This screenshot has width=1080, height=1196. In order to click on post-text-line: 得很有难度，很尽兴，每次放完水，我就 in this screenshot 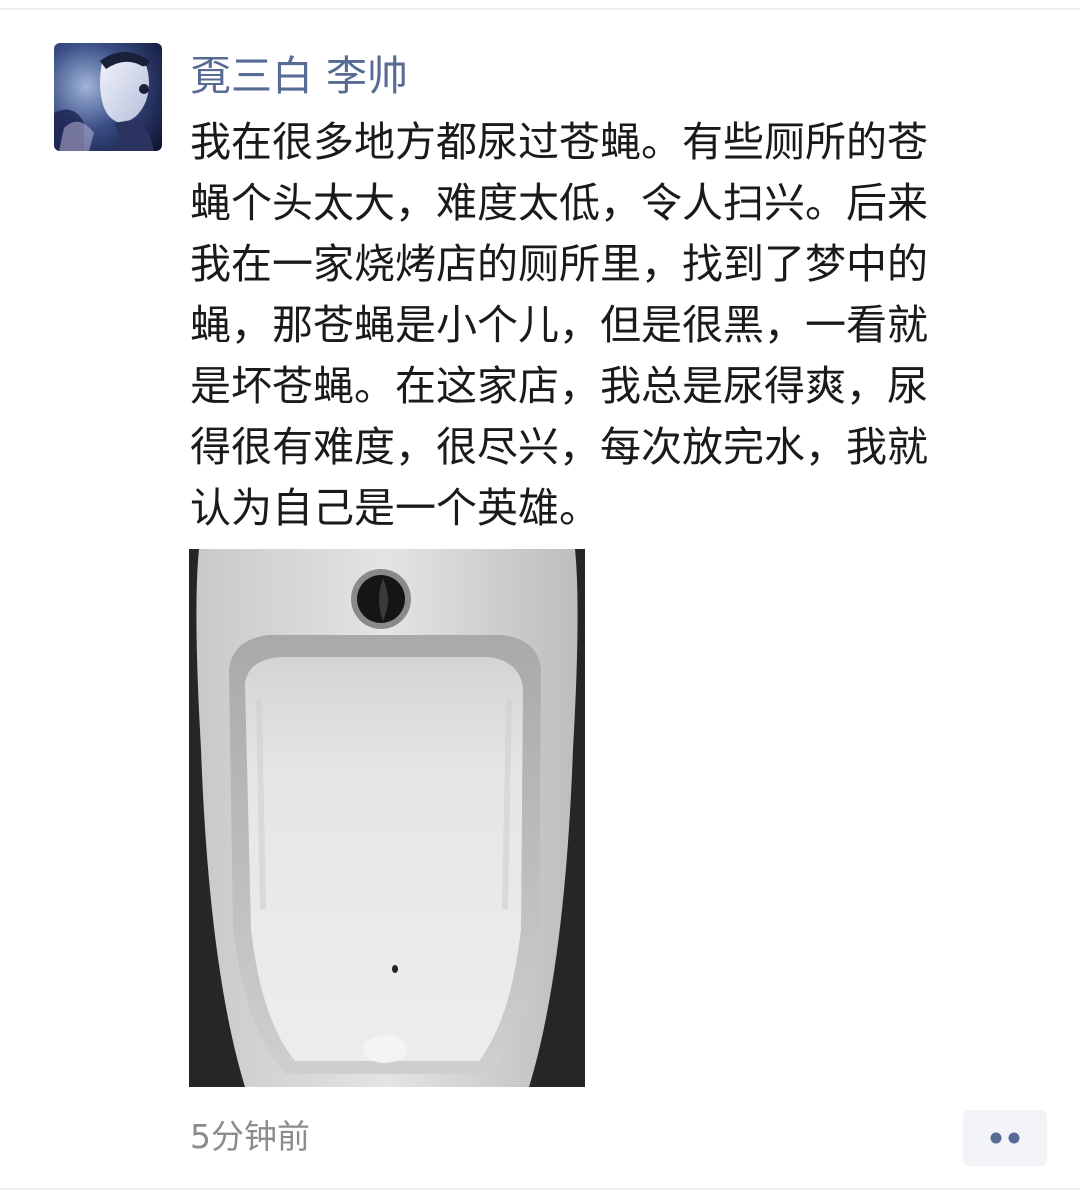, I will do `click(559, 447)`.